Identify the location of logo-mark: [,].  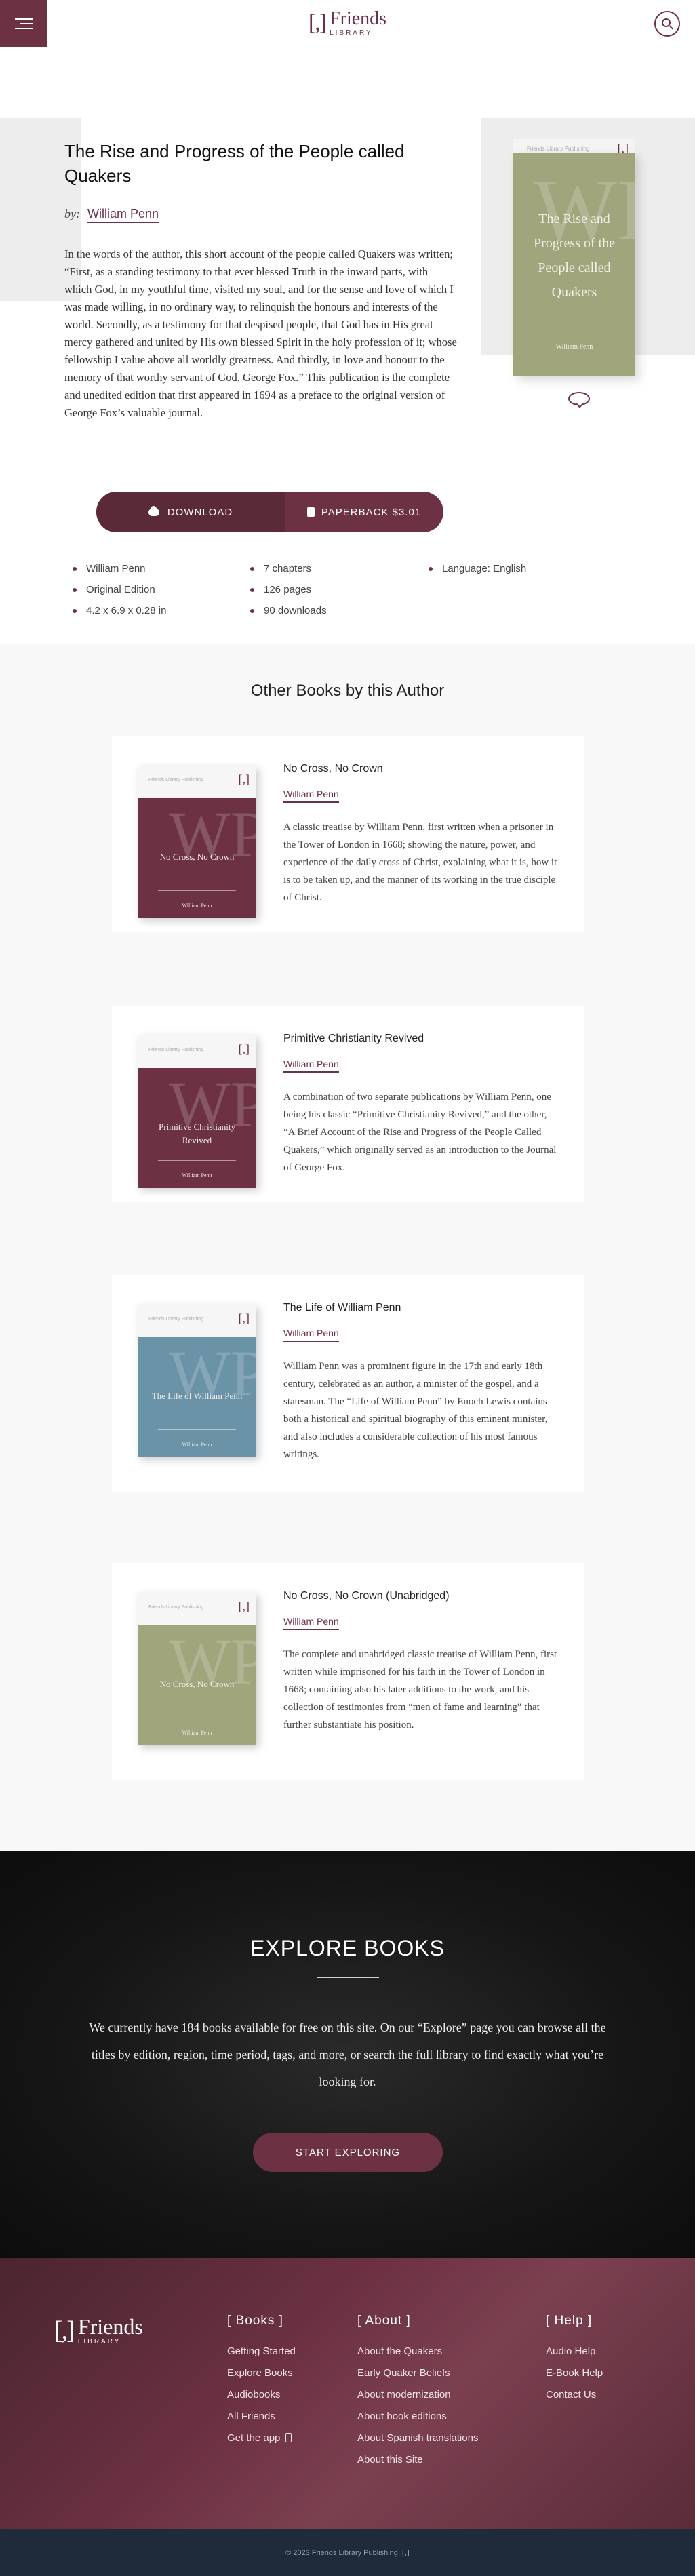
(317, 22).